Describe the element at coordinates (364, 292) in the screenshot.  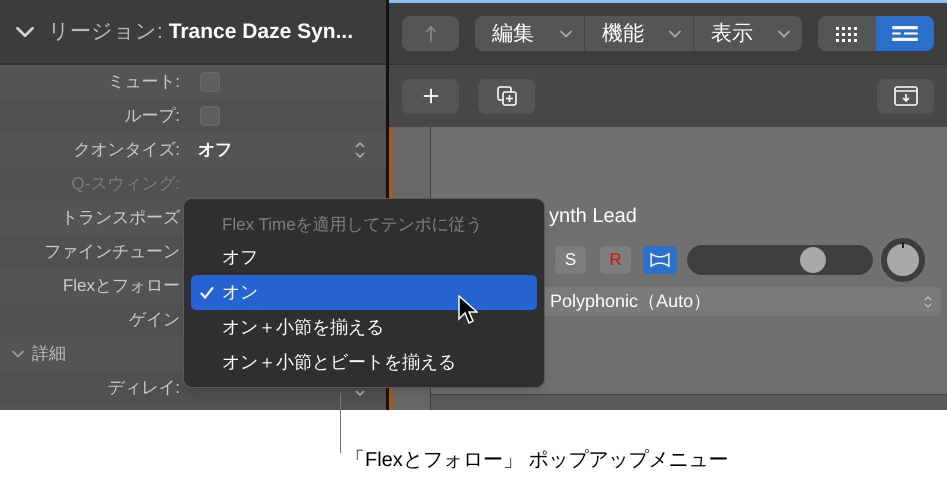
I see `menu-item: オン` at that location.